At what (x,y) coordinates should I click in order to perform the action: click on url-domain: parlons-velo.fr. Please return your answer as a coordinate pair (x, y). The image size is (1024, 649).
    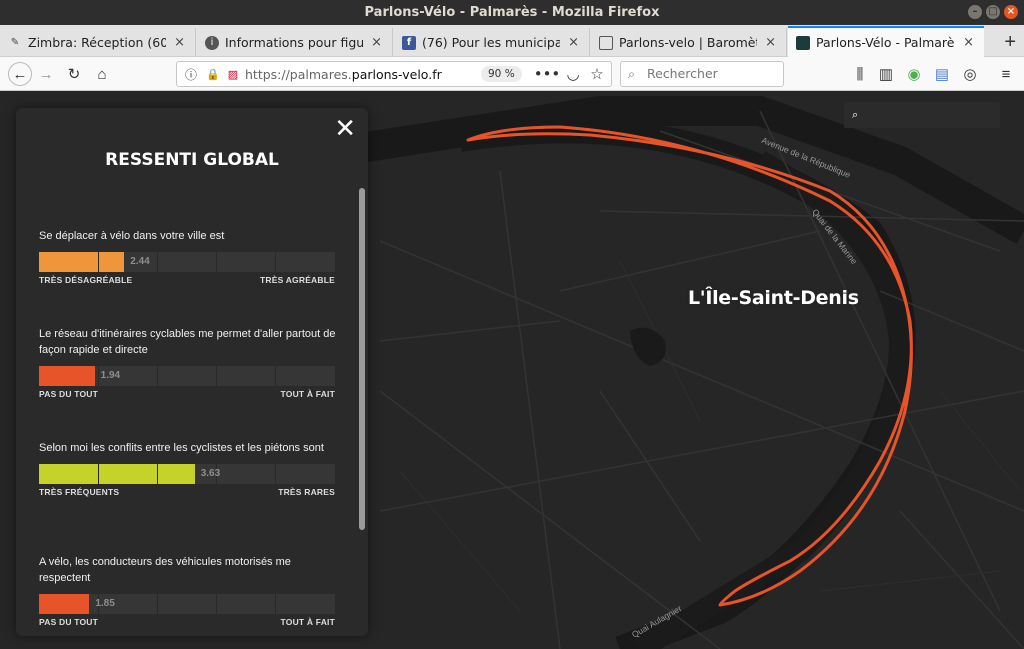
    Looking at the image, I should click on (396, 74).